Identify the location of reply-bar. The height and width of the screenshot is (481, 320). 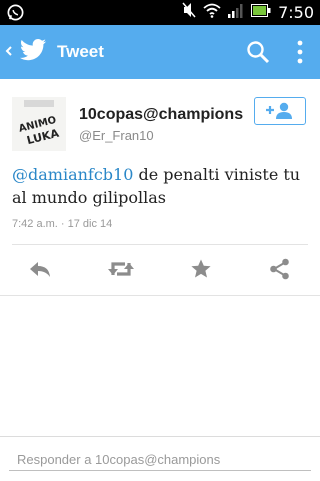
(160, 458).